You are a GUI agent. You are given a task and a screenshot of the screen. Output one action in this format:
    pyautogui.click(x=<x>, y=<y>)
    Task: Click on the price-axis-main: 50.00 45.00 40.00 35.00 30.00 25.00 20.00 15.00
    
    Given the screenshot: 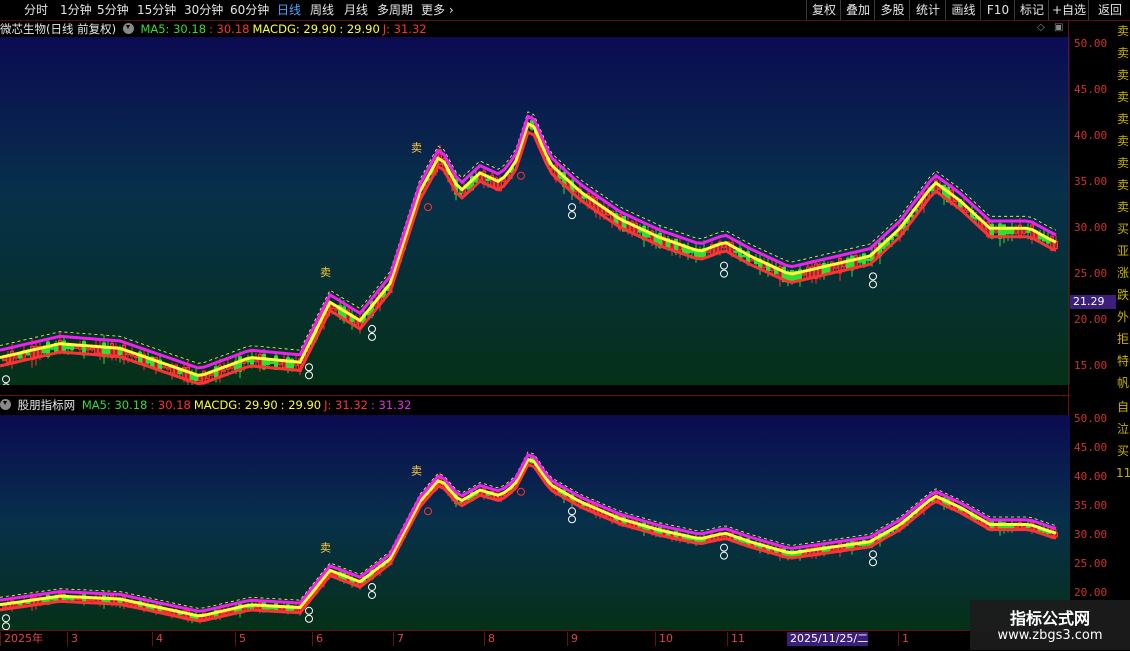 What is the action you would take?
    pyautogui.click(x=1093, y=202)
    